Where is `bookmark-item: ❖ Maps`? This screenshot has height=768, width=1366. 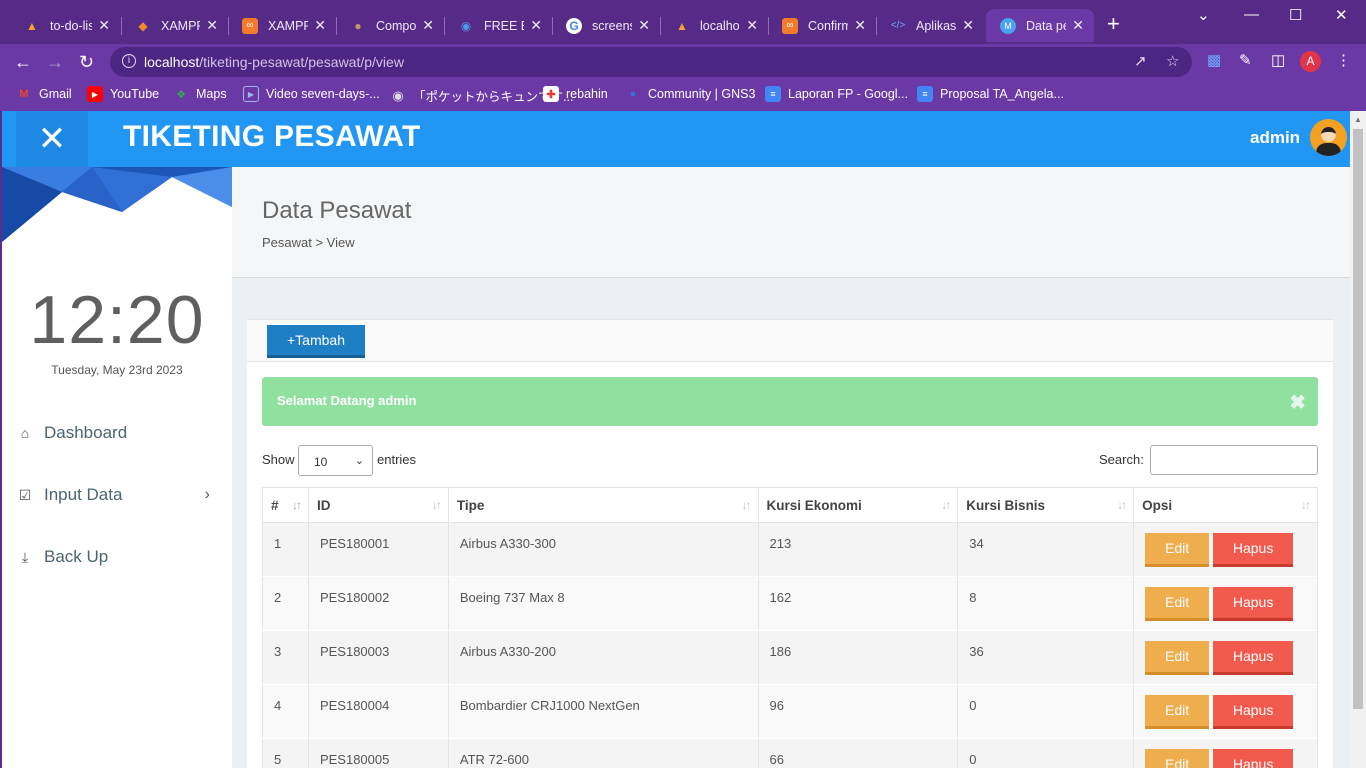
bookmark-item: ❖ Maps is located at coordinates (200, 94).